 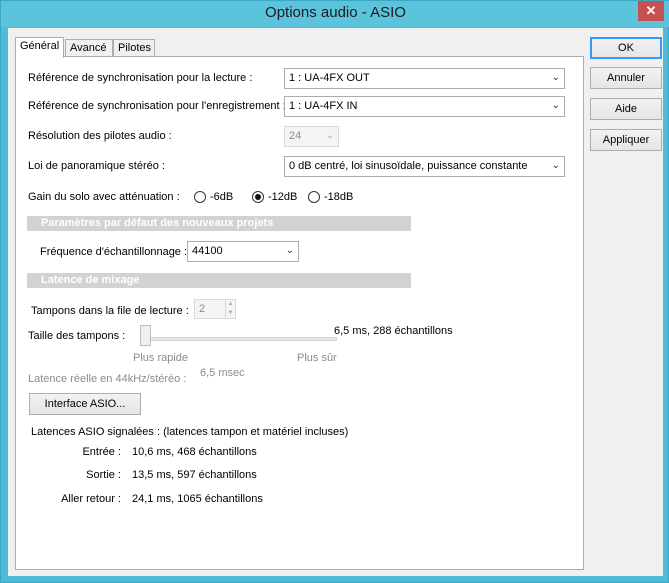 I want to click on driver-resolution-select: 24 ⌄, so click(x=311, y=136).